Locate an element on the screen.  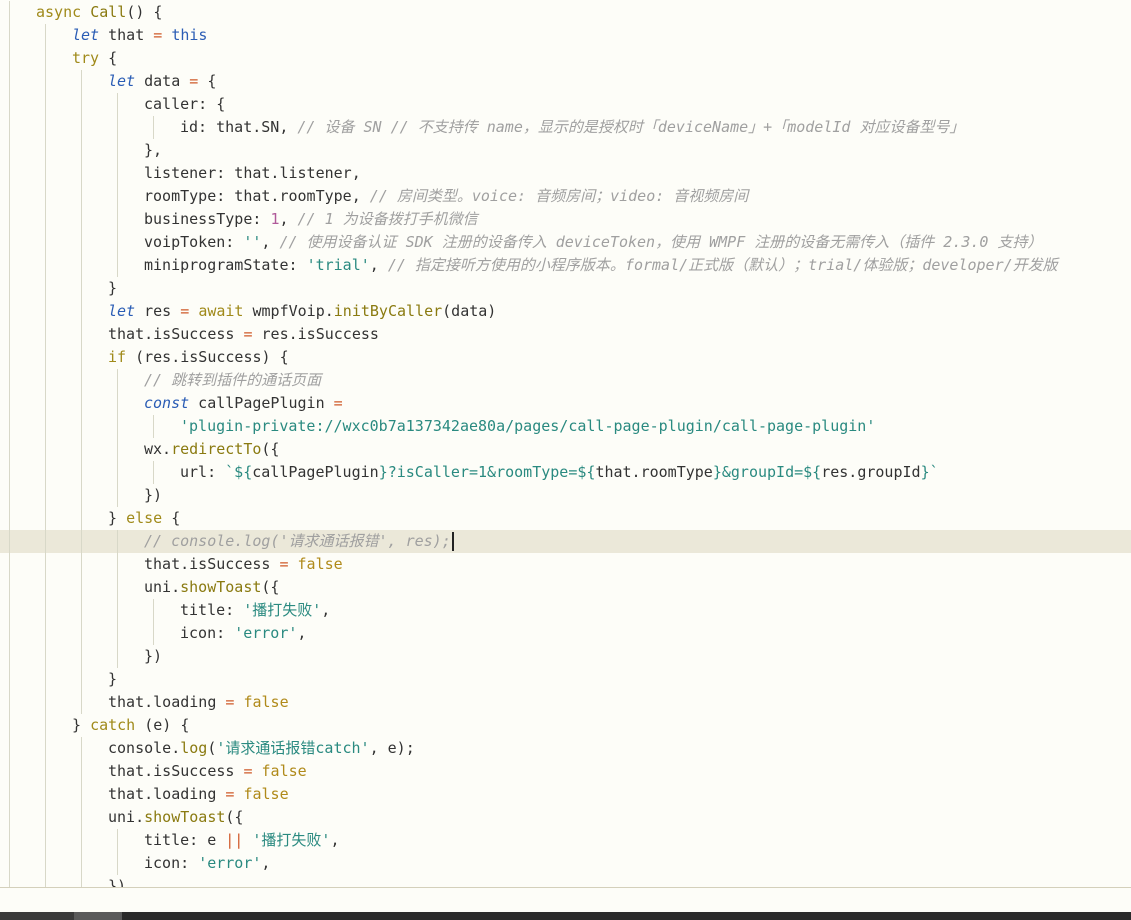
code-token-function: redirectTo is located at coordinates (216, 449).